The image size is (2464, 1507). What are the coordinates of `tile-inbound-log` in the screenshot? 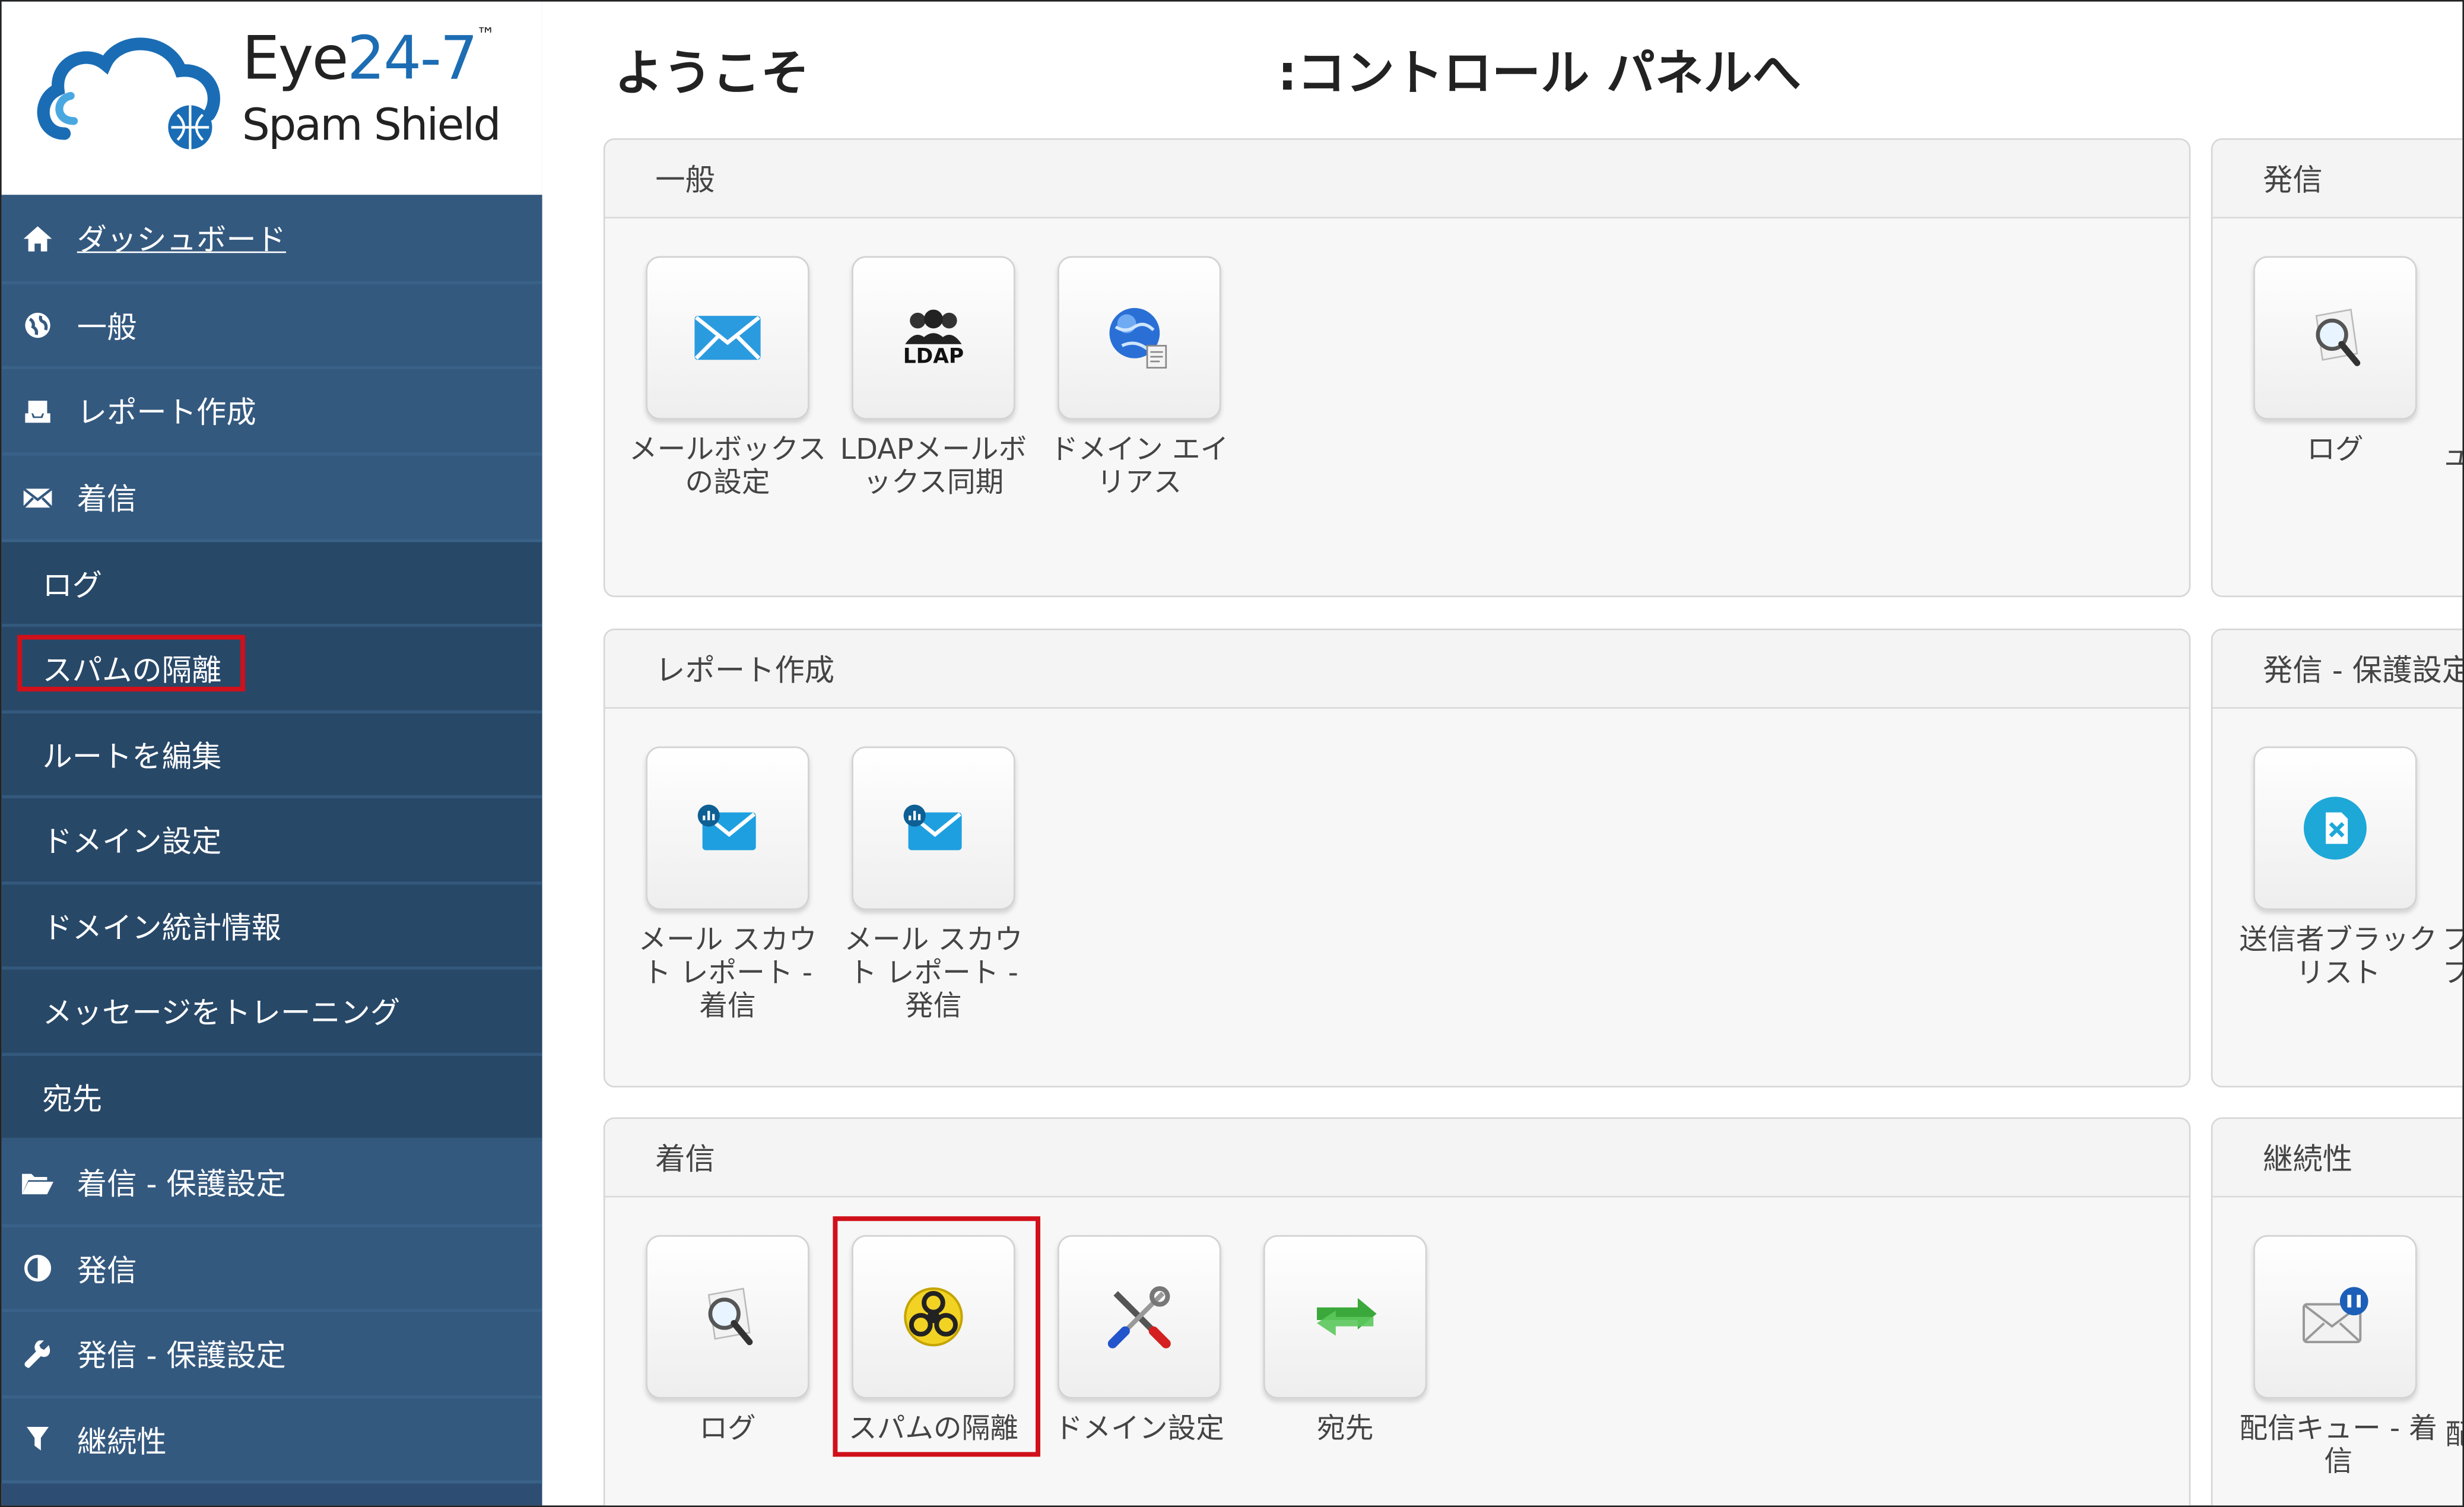 It's located at (727, 1317).